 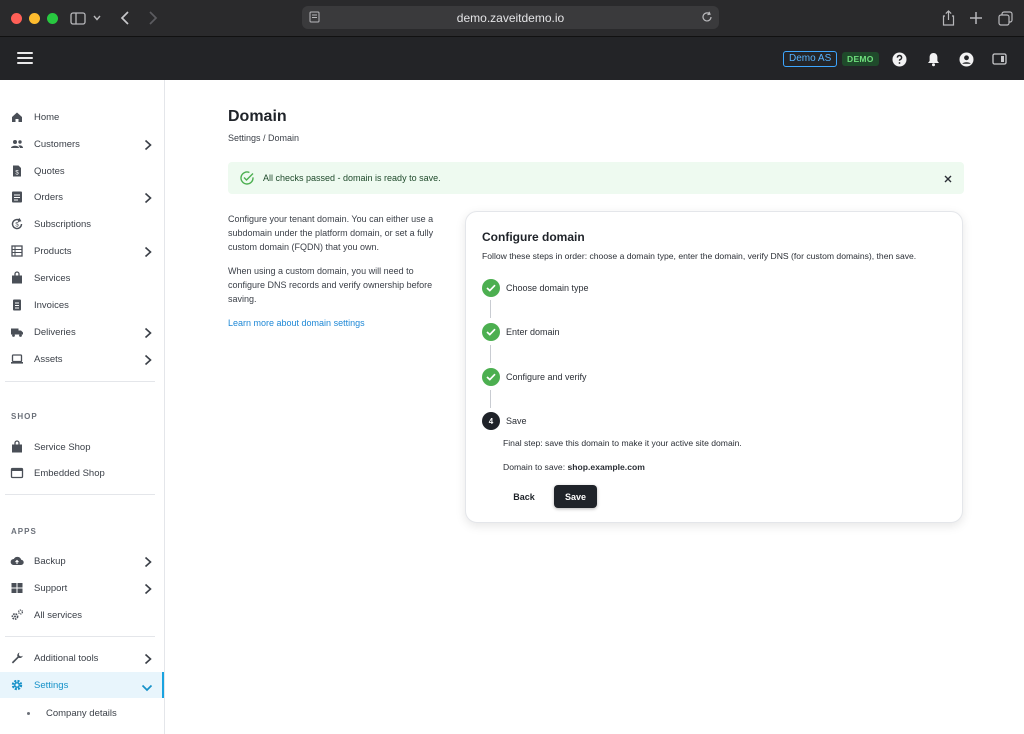 What do you see at coordinates (63, 224) in the screenshot?
I see `sidebar-item-label: Subscriptions` at bounding box center [63, 224].